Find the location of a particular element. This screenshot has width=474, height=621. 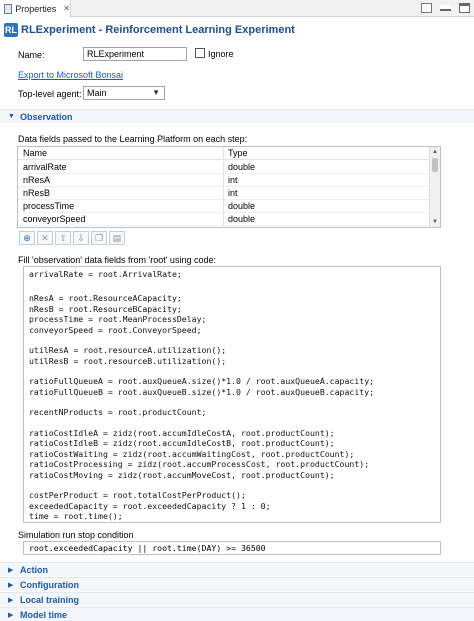

view-menu-icon is located at coordinates (426, 8).